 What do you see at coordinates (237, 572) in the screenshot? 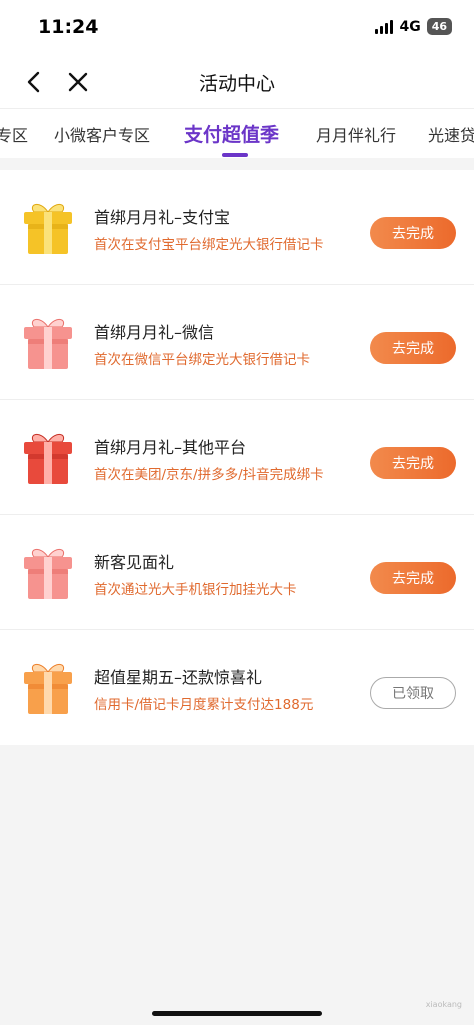
I see `list-item: 新客见面礼首次通过光大手机银行加挂光大卡 去完成` at bounding box center [237, 572].